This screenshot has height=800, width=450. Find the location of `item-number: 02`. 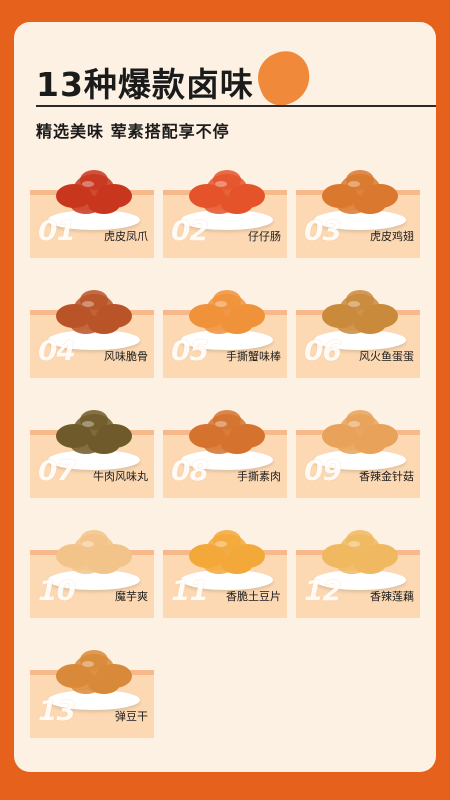

item-number: 02 is located at coordinates (190, 230).